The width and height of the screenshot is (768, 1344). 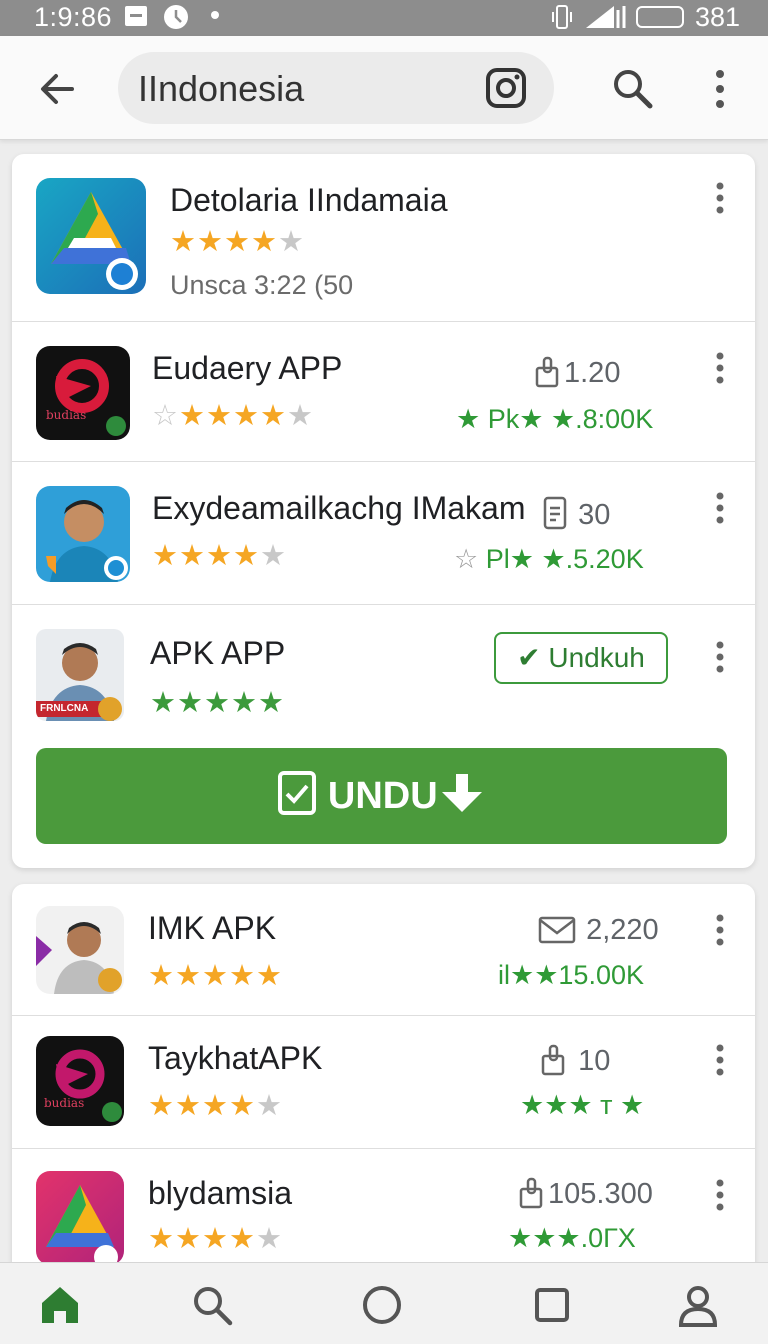 I want to click on app-stat: 2,220, so click(x=598, y=930).